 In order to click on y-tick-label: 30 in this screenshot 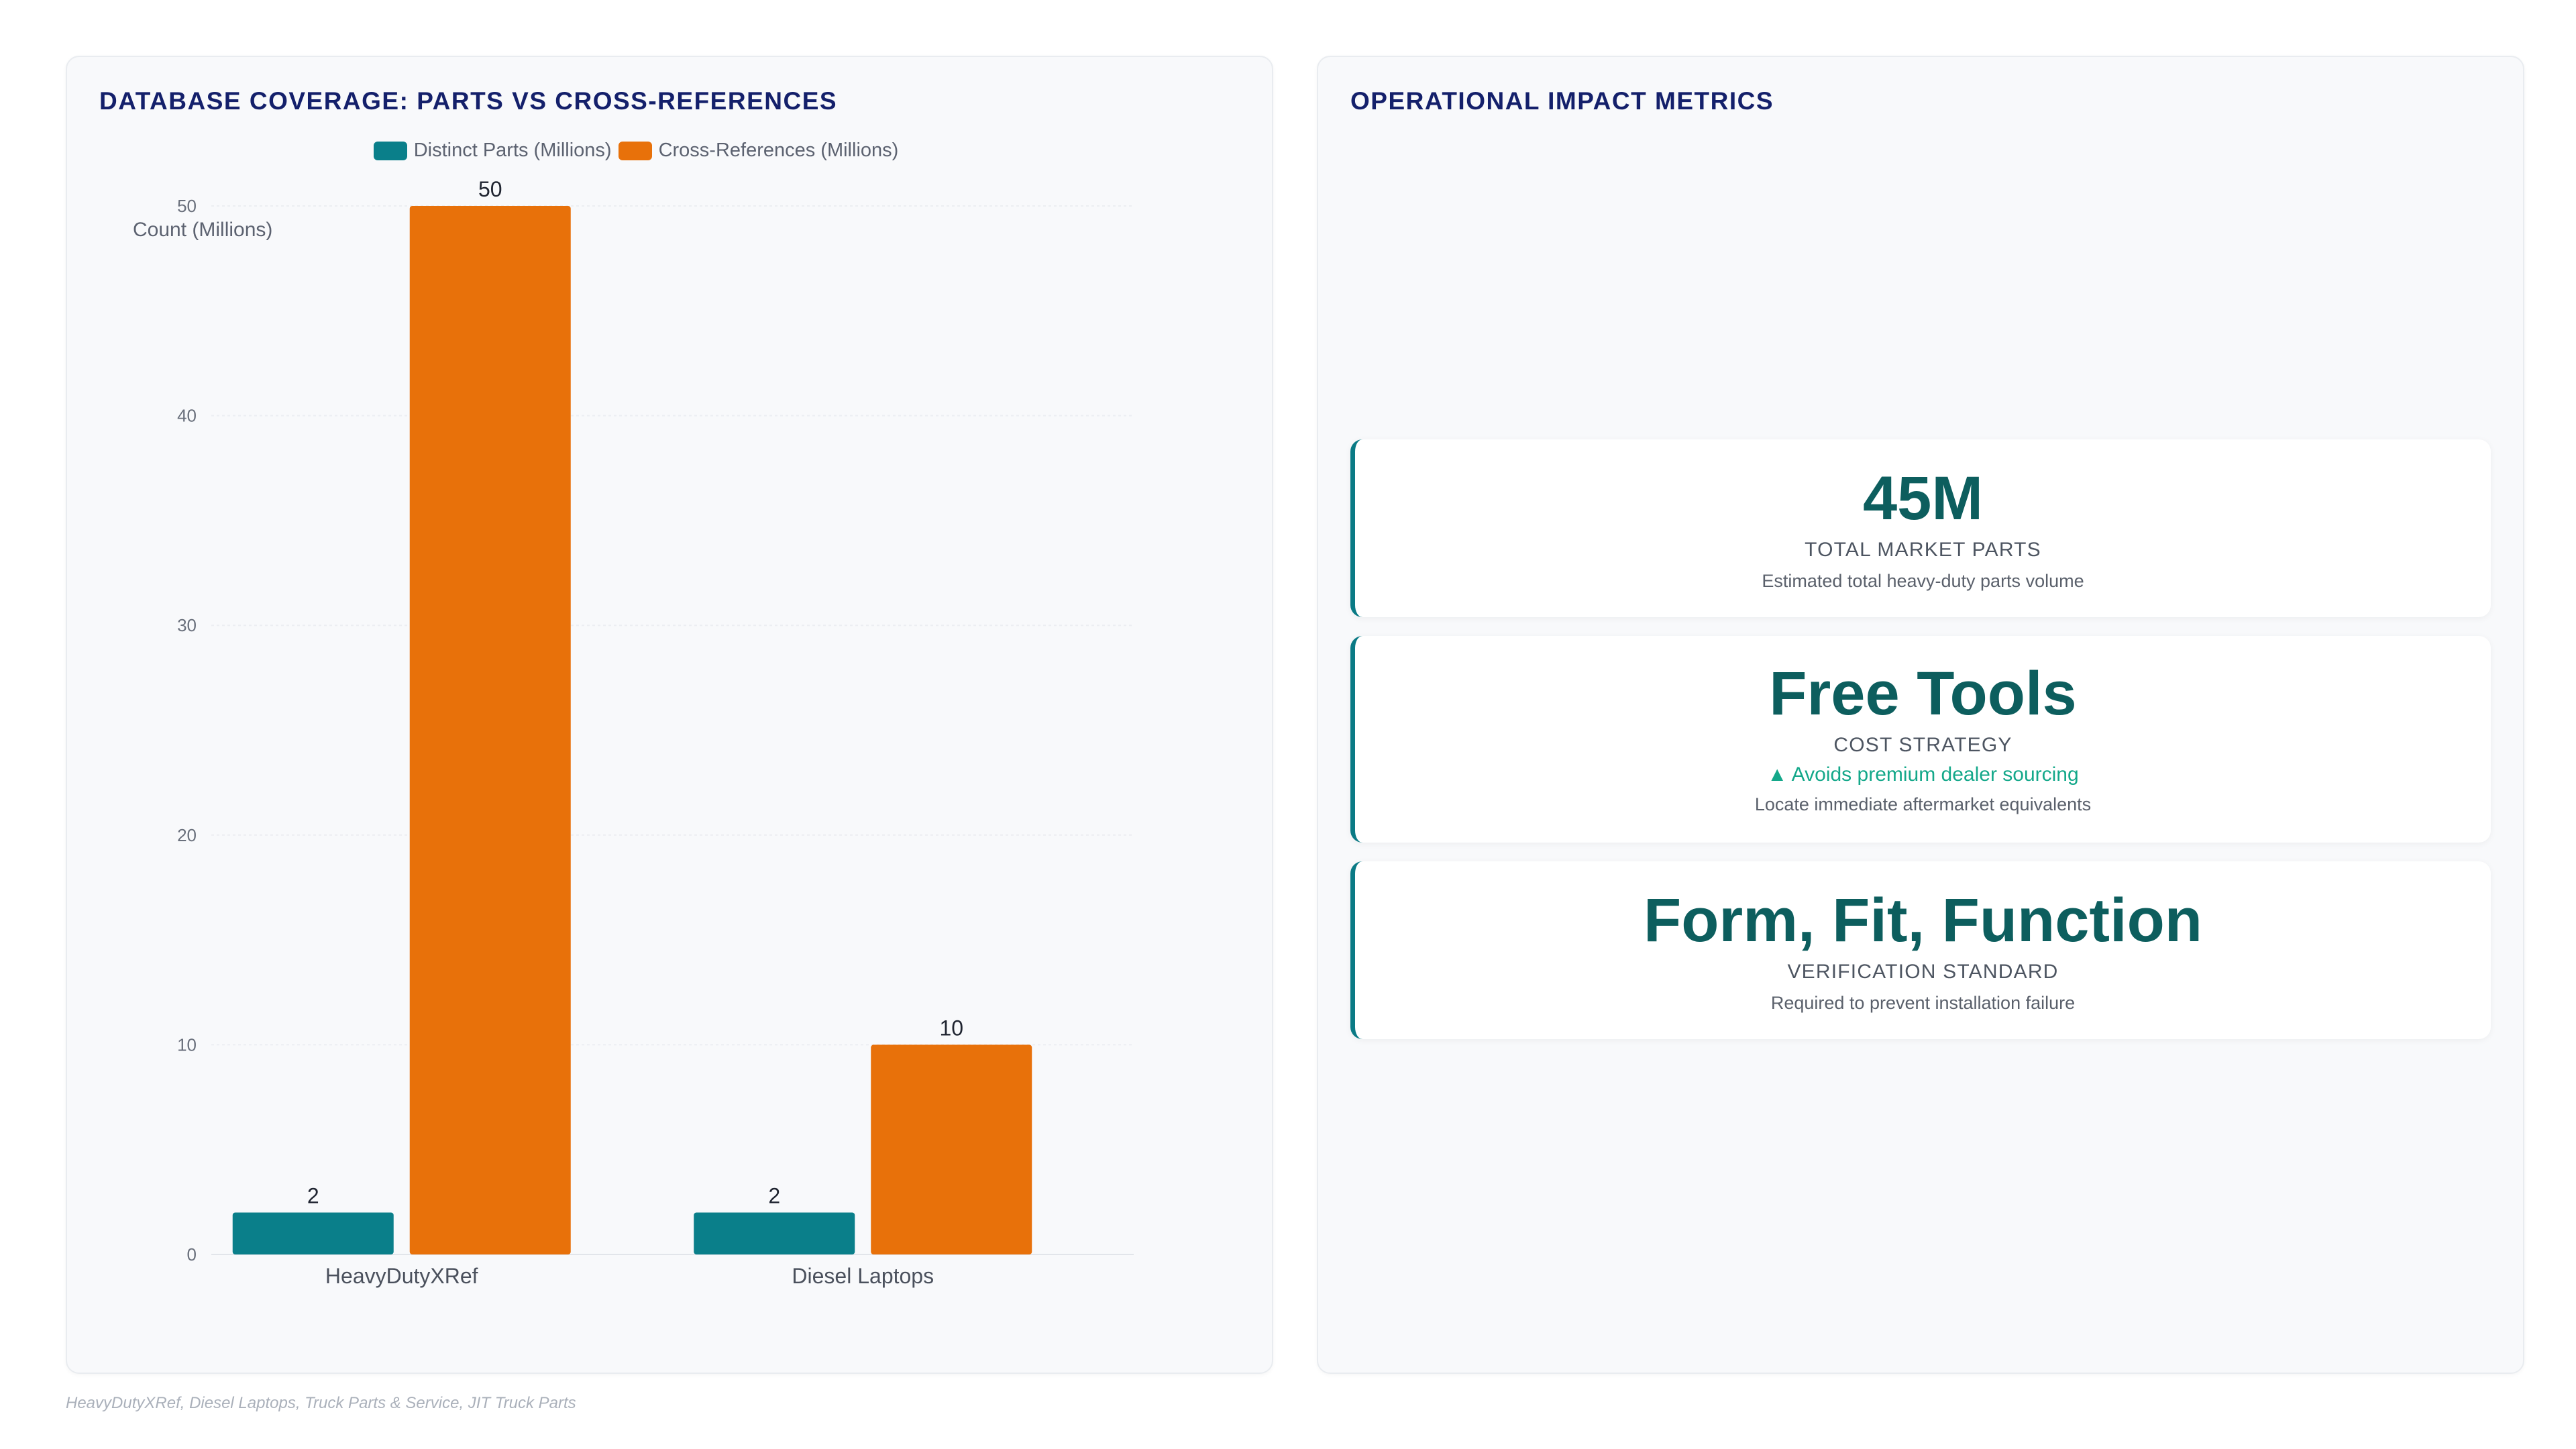, I will do `click(187, 625)`.